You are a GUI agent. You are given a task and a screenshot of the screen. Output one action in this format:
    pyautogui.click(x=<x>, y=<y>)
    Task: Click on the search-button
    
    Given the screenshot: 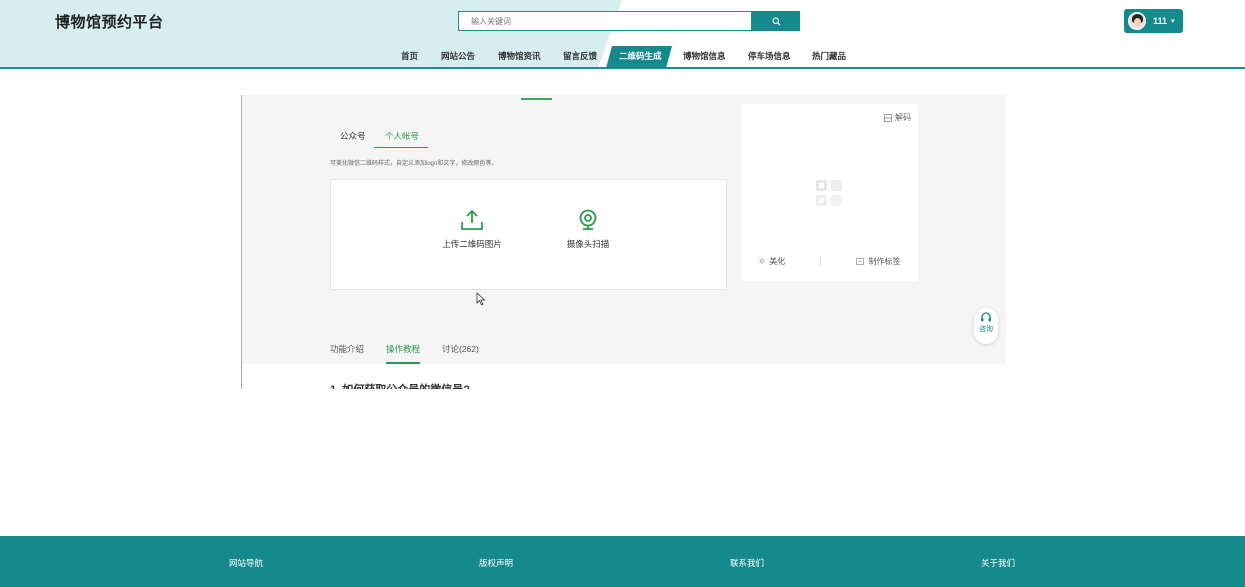 What is the action you would take?
    pyautogui.click(x=776, y=21)
    